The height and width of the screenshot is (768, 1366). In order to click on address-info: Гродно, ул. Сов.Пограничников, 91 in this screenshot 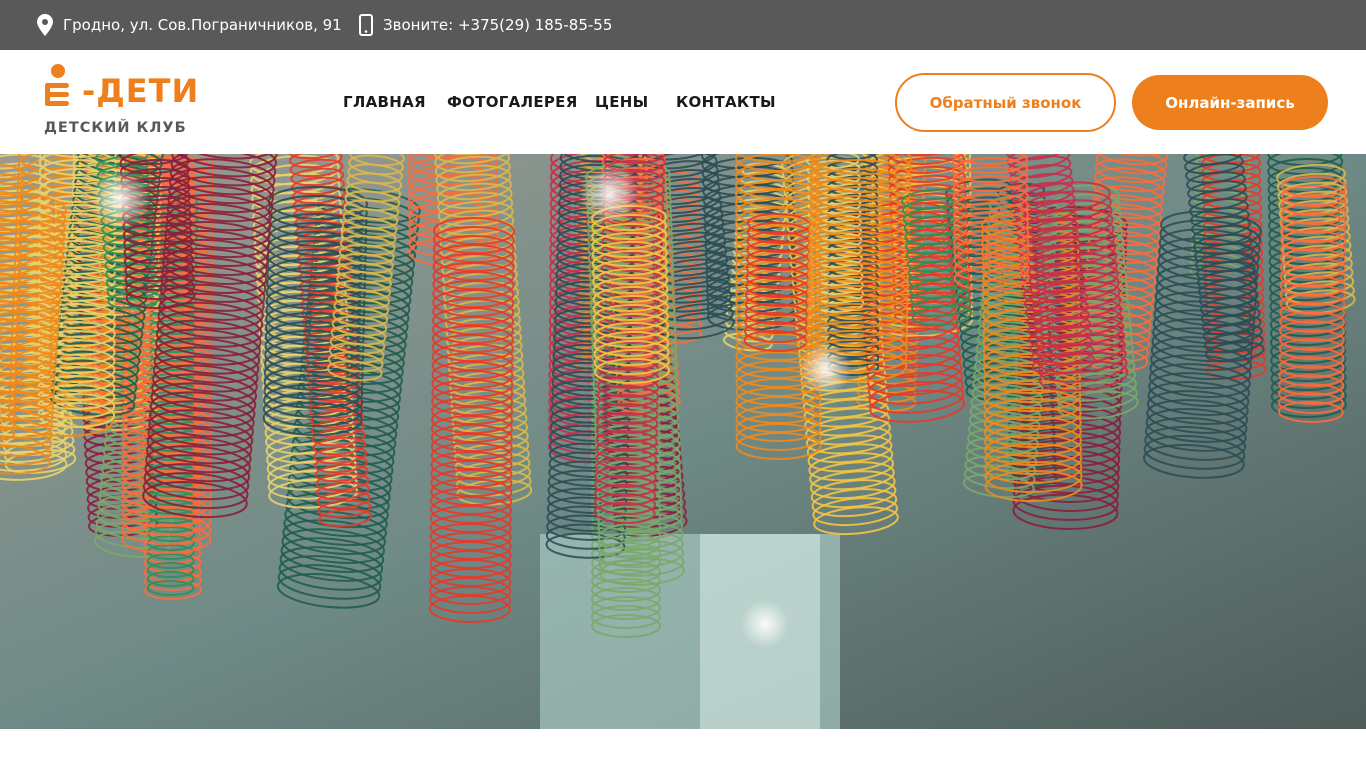, I will do `click(189, 25)`.